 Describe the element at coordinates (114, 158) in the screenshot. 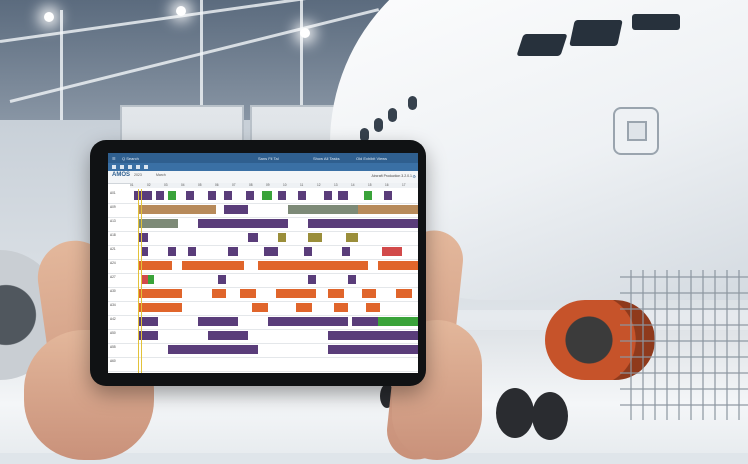

I see `menu-icon: ☰` at that location.